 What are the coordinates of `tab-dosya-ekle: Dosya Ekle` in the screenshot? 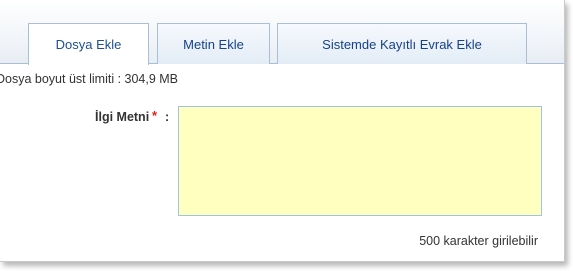 It's located at (88, 44).